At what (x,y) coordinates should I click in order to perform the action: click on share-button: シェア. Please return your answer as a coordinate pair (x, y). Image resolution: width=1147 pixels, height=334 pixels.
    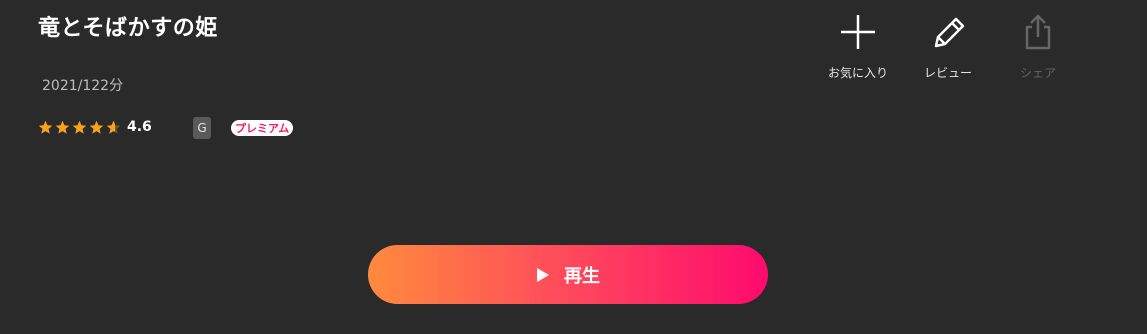
    Looking at the image, I should click on (1038, 46).